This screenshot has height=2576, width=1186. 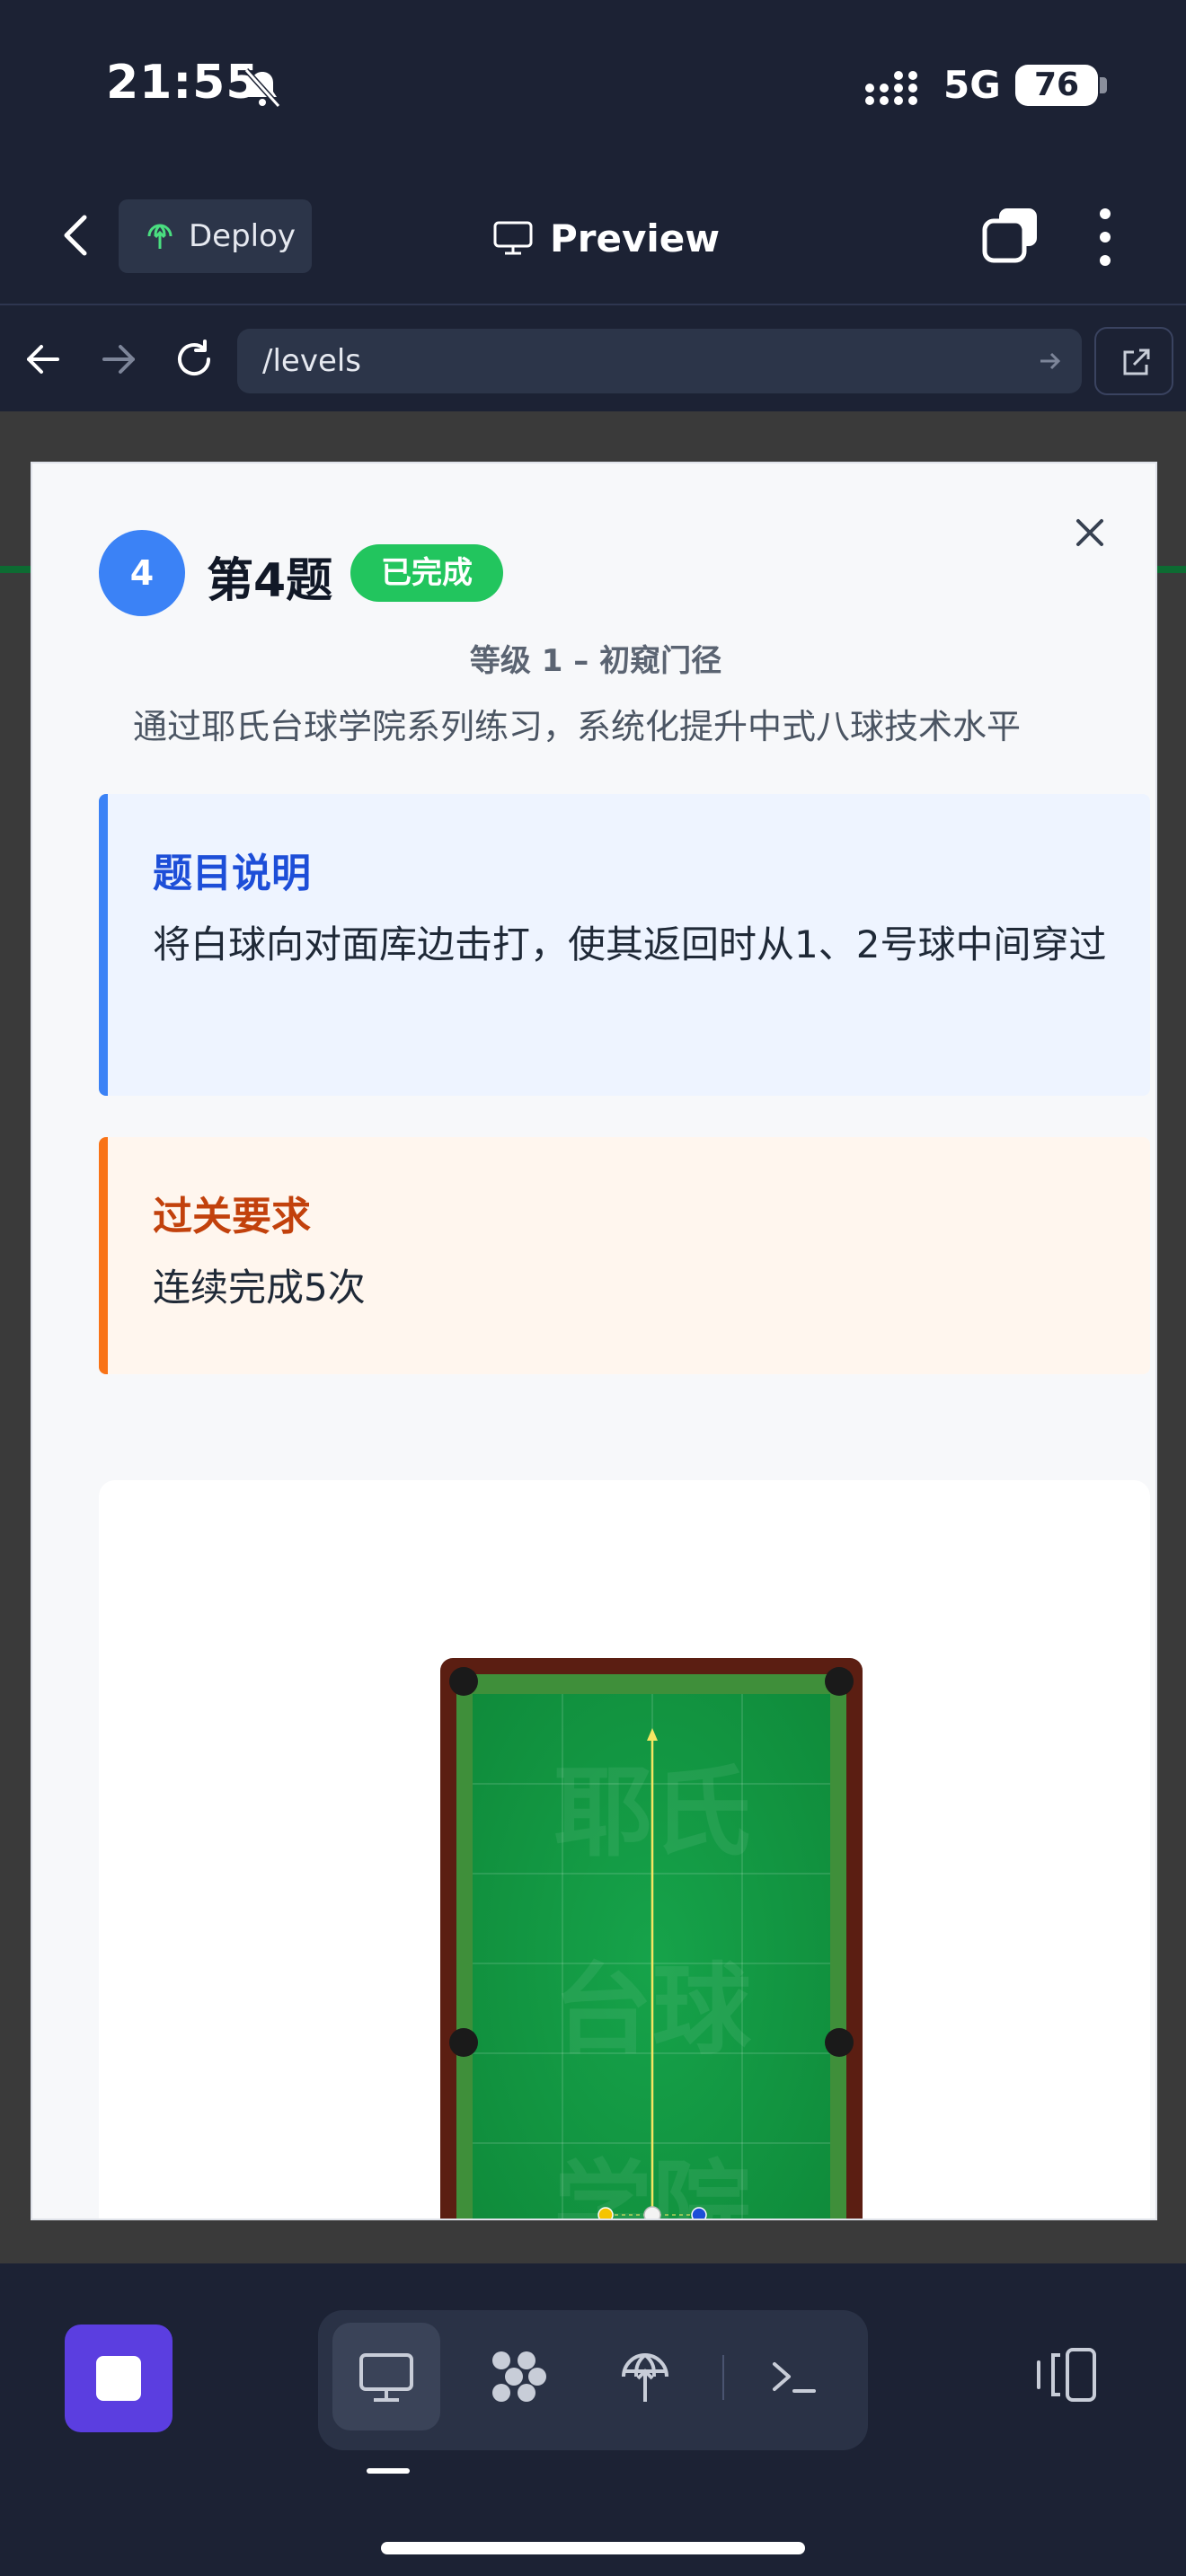 I want to click on requirement-card-body: 连续完成5次, so click(x=259, y=1288).